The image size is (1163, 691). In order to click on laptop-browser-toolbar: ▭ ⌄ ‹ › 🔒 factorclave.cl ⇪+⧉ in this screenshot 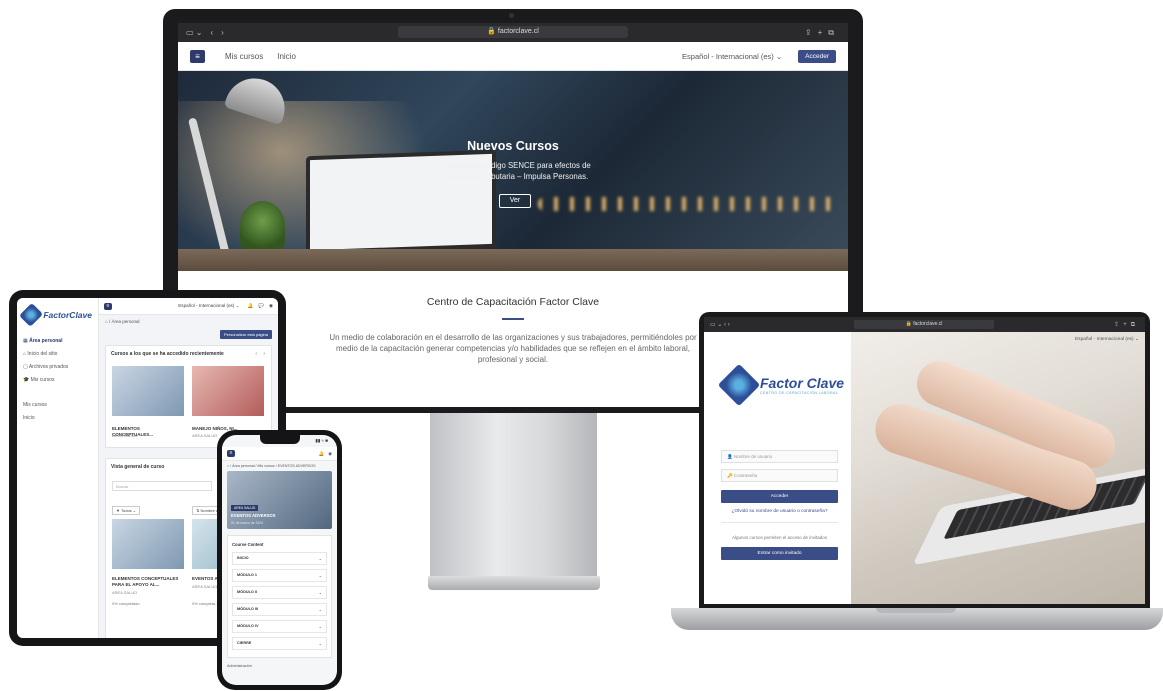, I will do `click(924, 324)`.